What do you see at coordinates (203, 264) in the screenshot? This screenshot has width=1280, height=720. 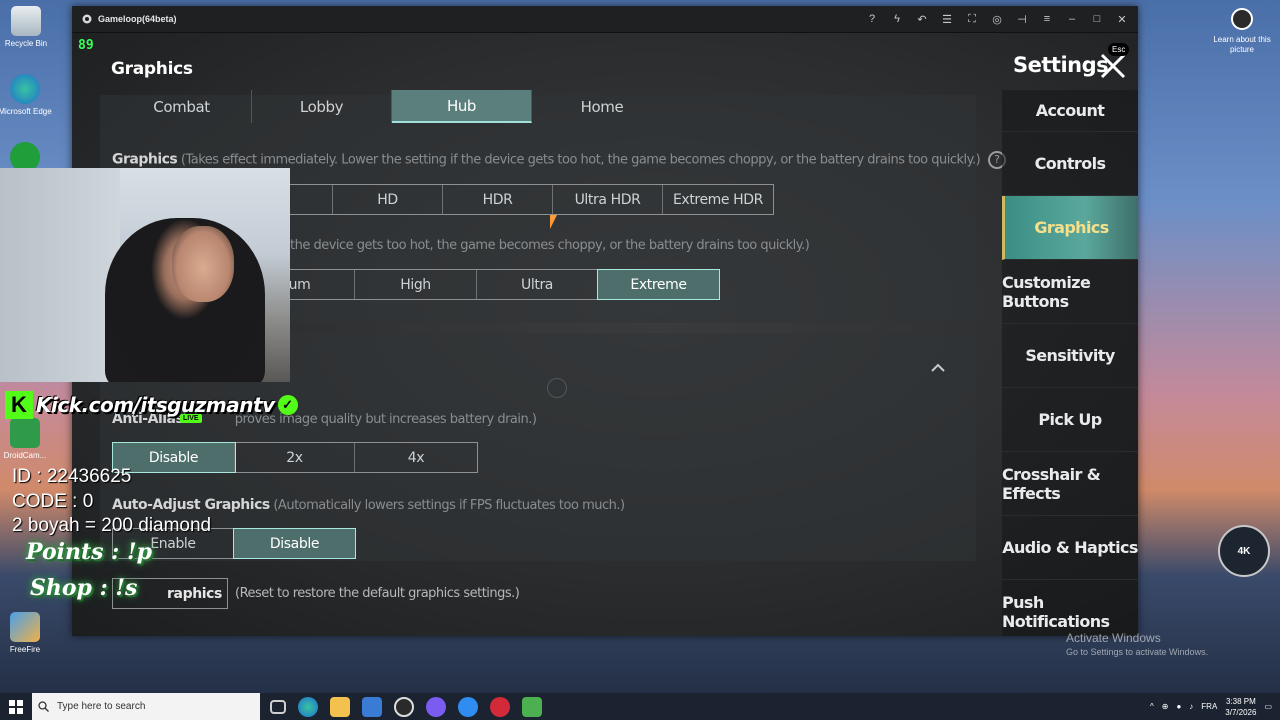 I see `streamer-head` at bounding box center [203, 264].